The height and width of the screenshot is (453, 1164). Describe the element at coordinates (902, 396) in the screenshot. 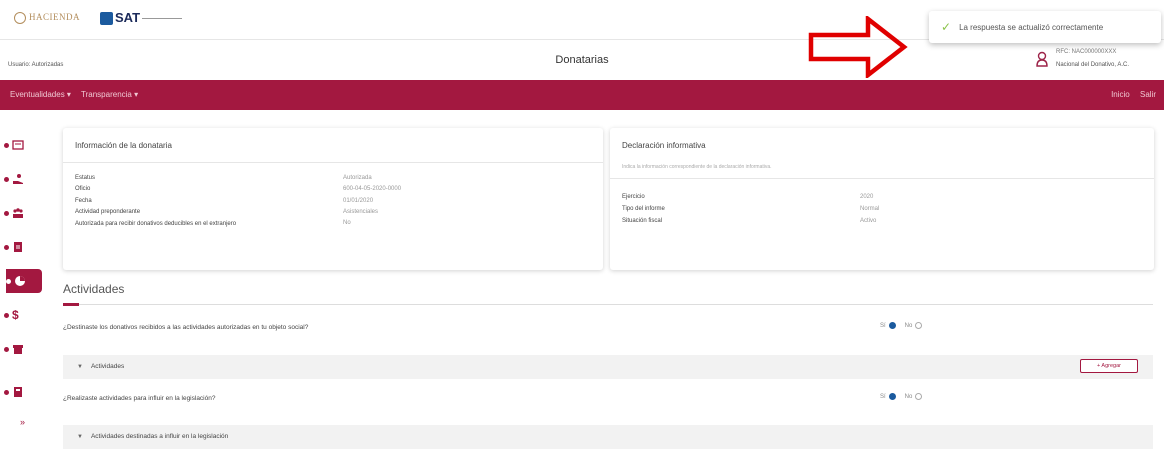

I see `radio-group-legislacion: Sí No` at that location.